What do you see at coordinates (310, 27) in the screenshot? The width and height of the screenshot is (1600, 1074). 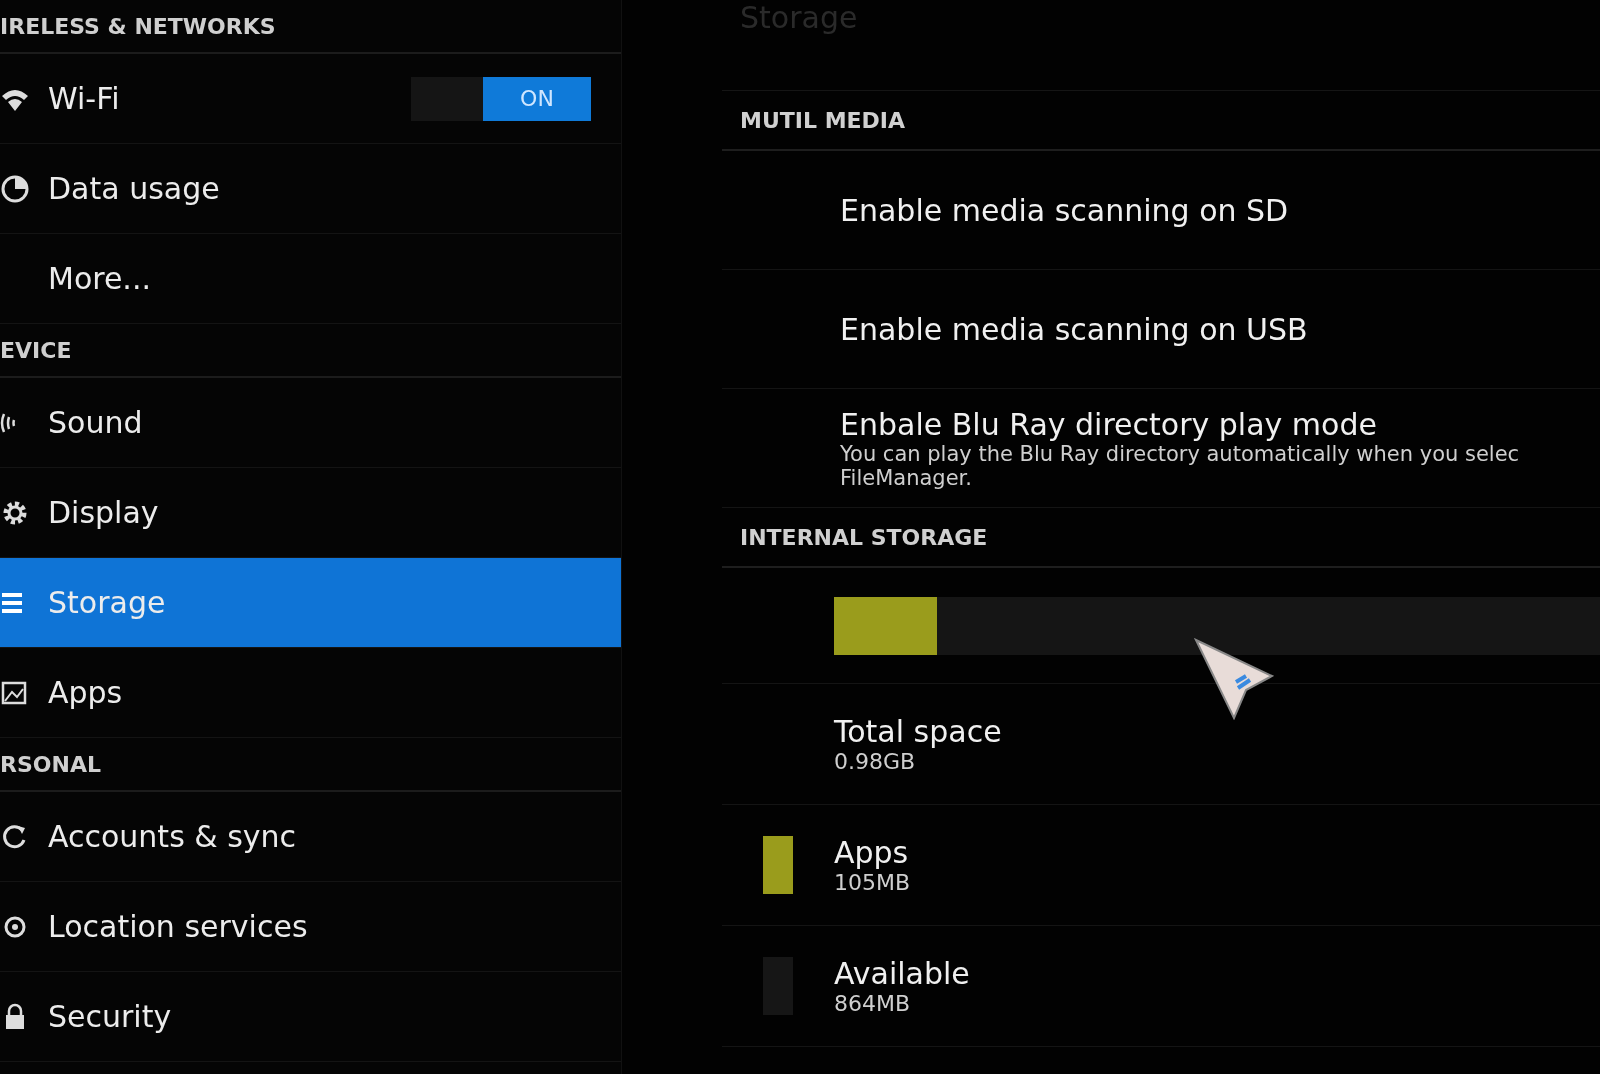 I see `section-header: IRELESS & NETWORKS` at bounding box center [310, 27].